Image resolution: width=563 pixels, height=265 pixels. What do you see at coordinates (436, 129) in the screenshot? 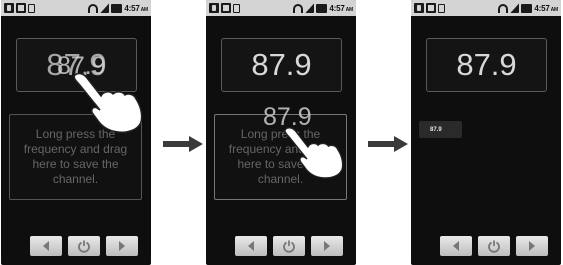
I see `saved-channel-label: 87.9` at bounding box center [436, 129].